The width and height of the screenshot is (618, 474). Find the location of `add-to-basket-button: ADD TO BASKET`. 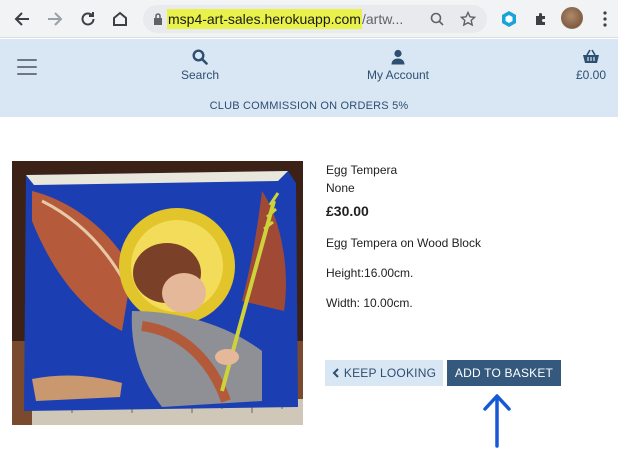

add-to-basket-button: ADD TO BASKET is located at coordinates (504, 373).